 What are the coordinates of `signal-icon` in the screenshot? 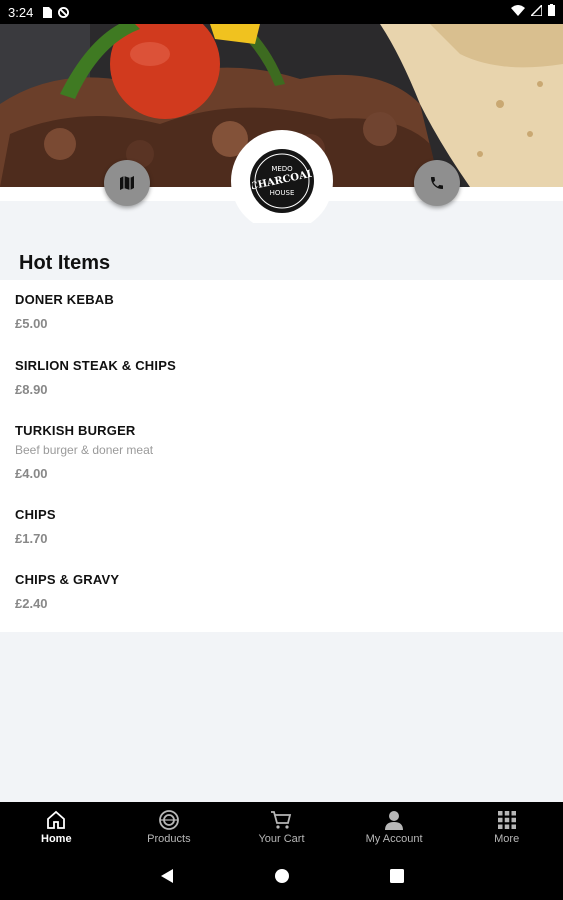 It's located at (536, 10).